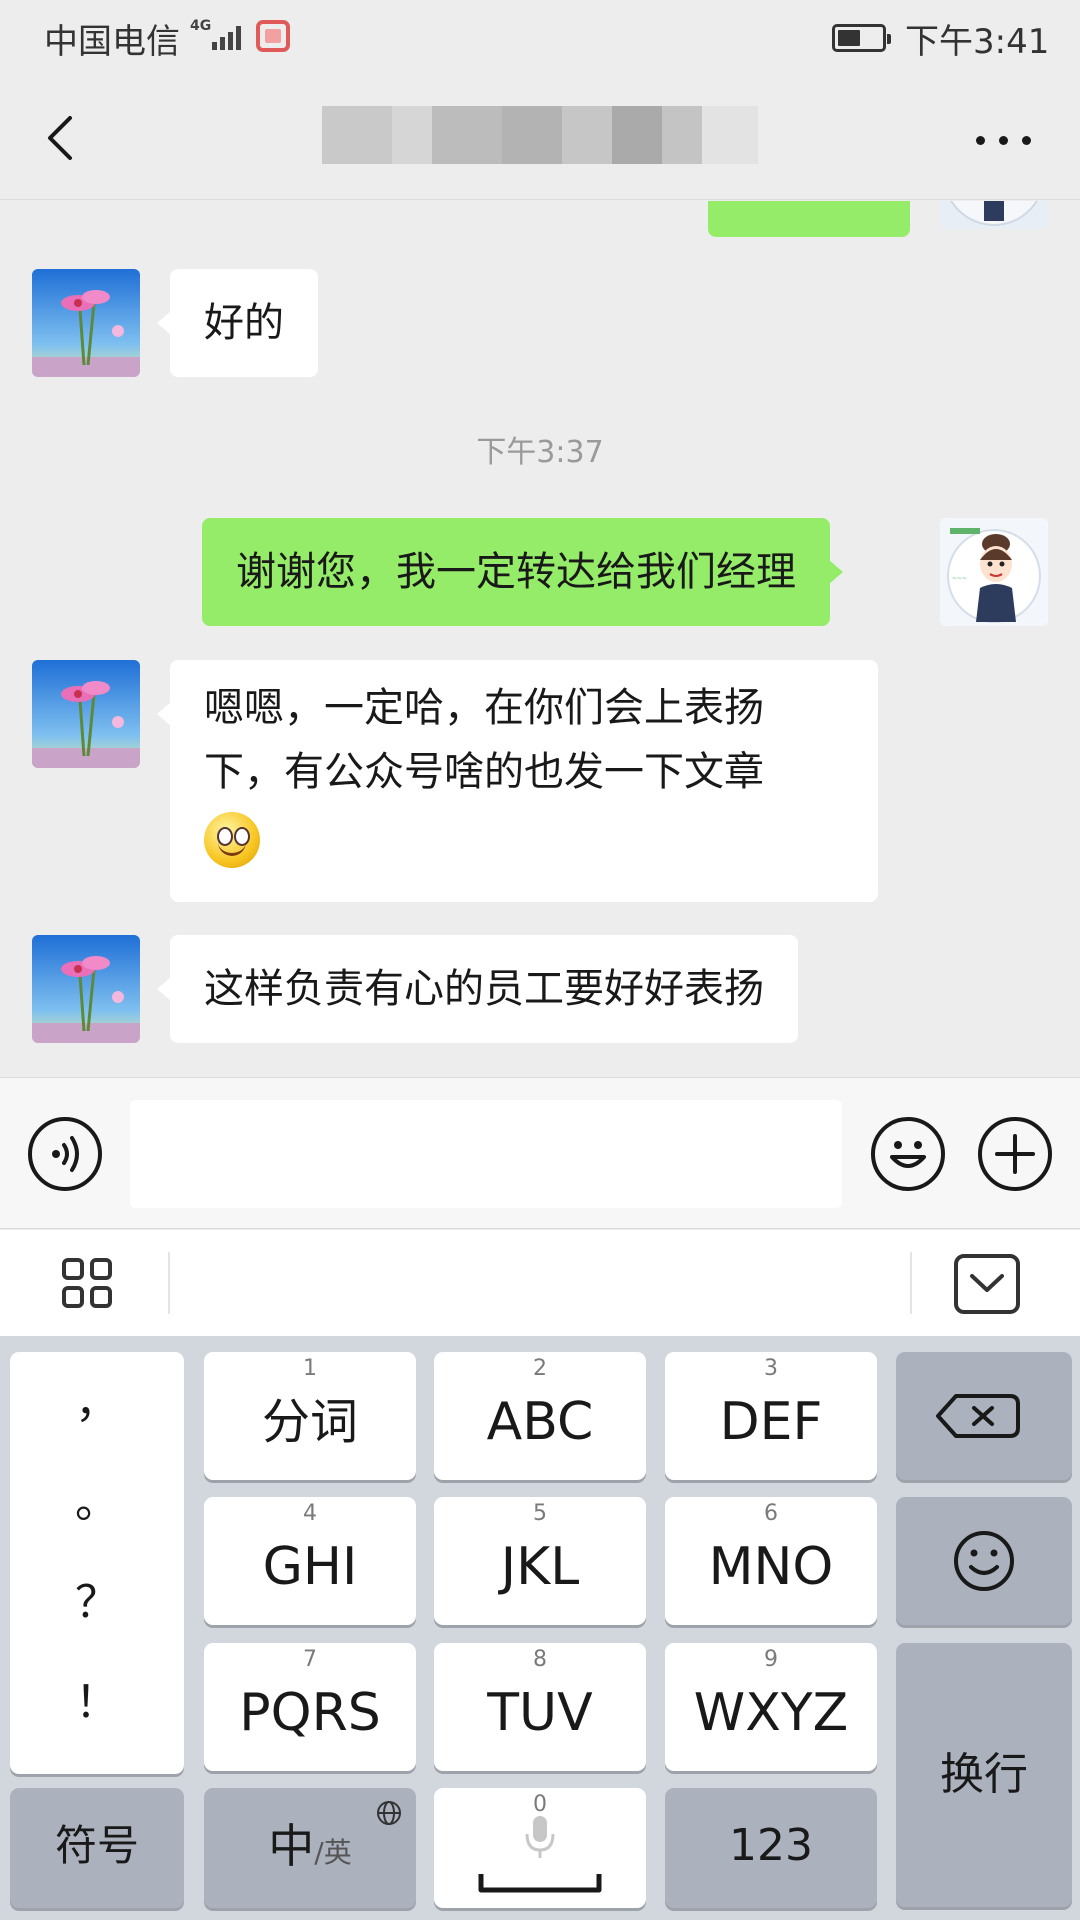 This screenshot has width=1080, height=1920. I want to click on key-6: 6 MNO, so click(771, 1561).